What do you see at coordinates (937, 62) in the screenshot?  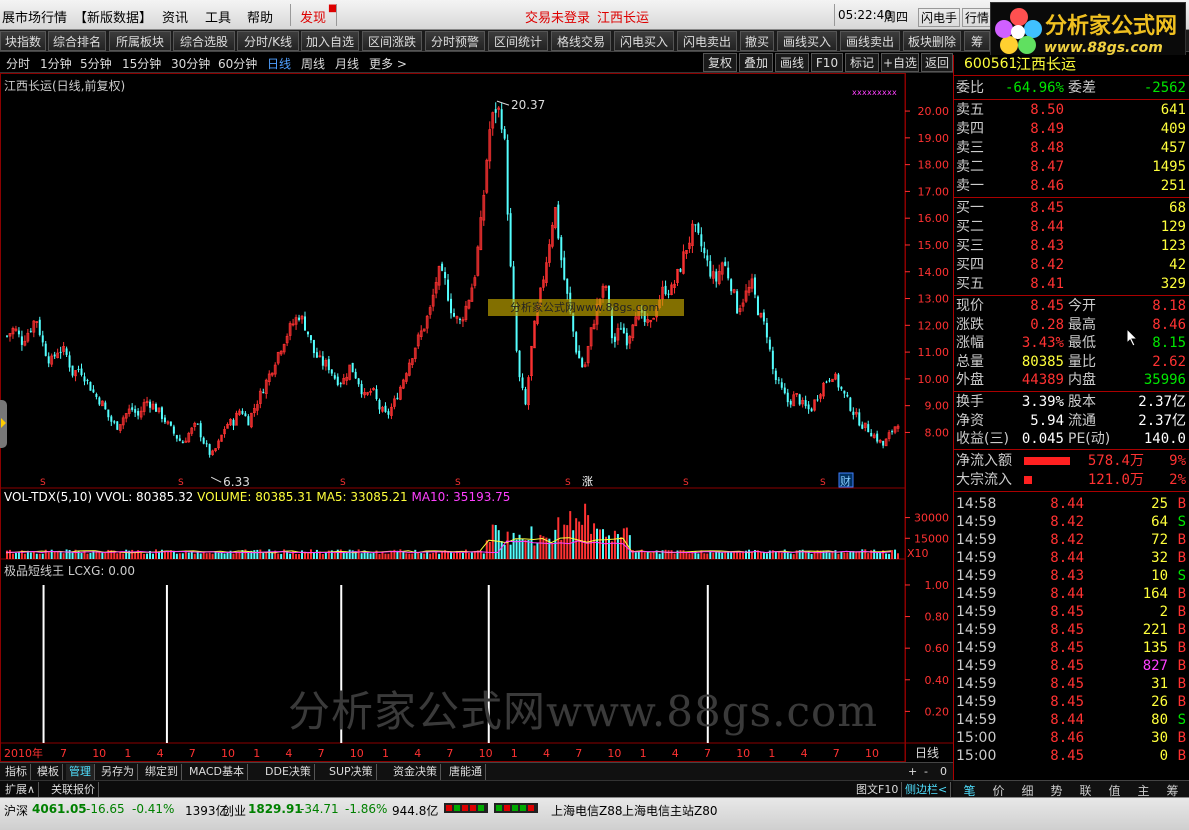 I see `back-button: 返回` at bounding box center [937, 62].